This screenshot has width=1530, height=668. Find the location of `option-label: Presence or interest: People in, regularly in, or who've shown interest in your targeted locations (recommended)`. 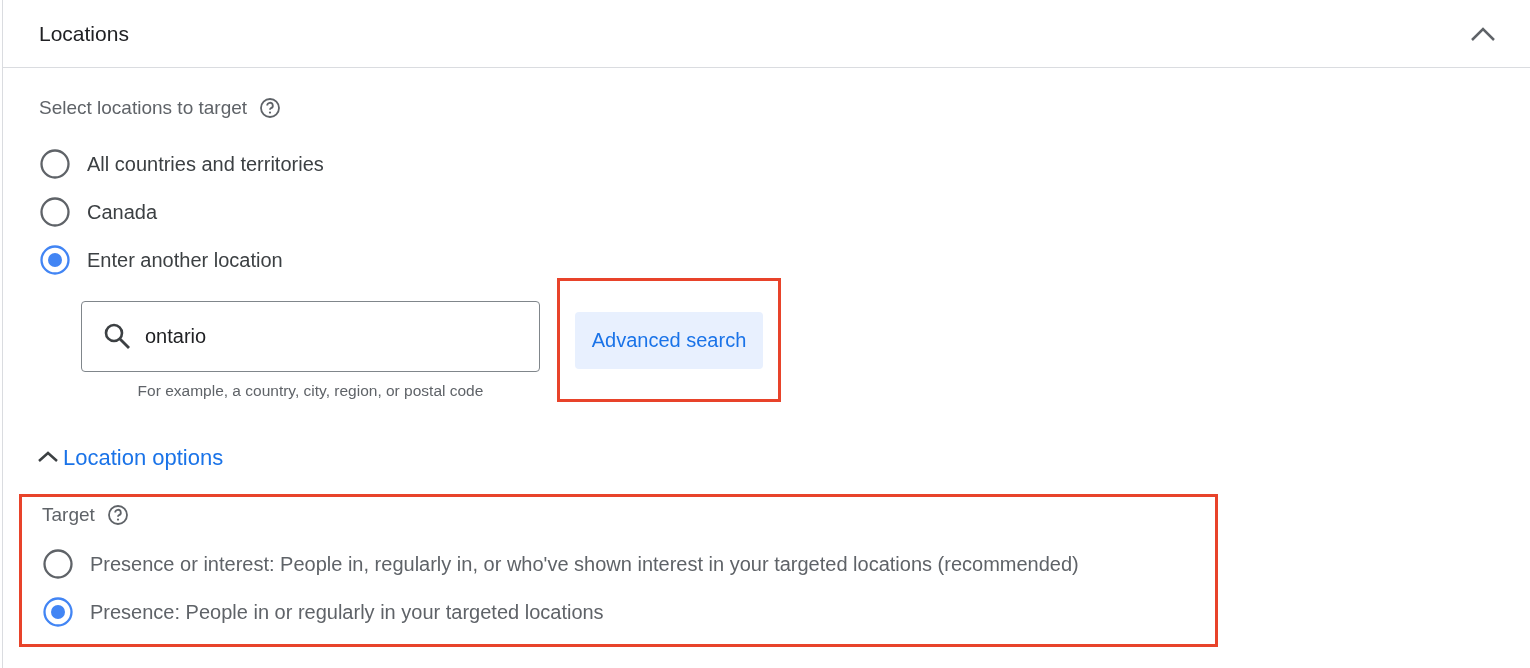

option-label: Presence or interest: People in, regularly in, or who've shown interest in your targeted locations (recommended) is located at coordinates (584, 565).